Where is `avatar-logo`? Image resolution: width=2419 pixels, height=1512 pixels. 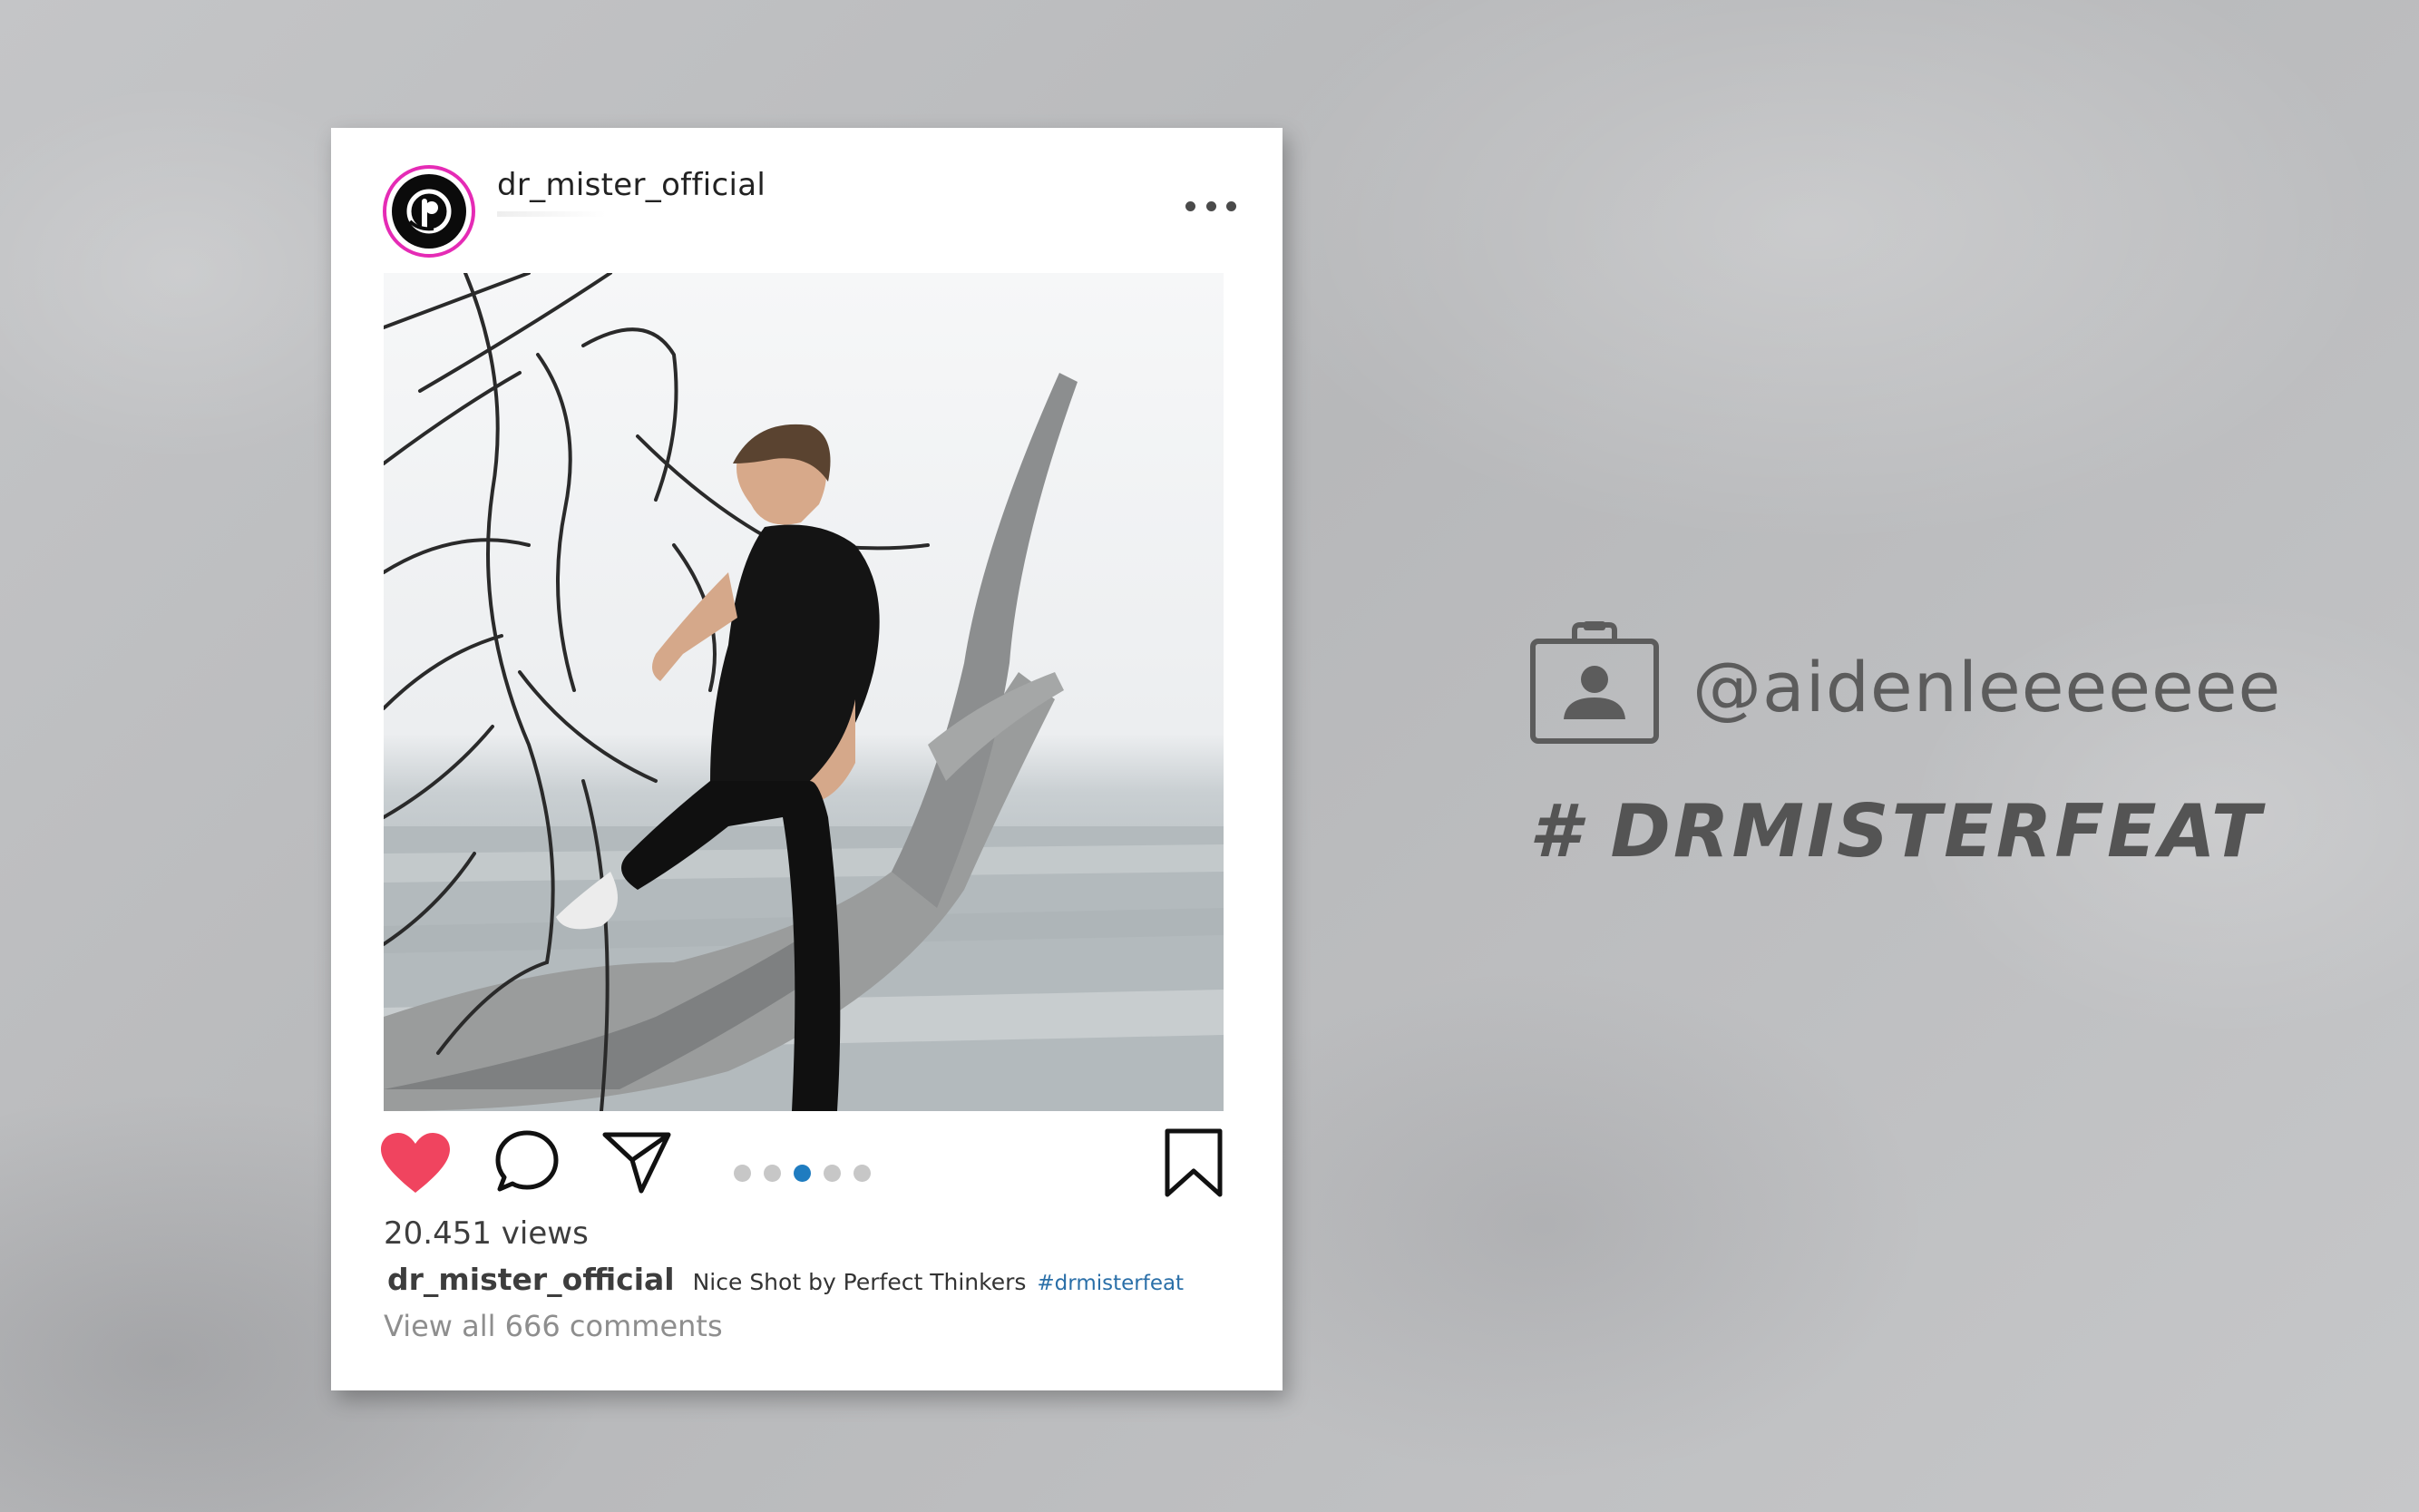
avatar-logo is located at coordinates (429, 211).